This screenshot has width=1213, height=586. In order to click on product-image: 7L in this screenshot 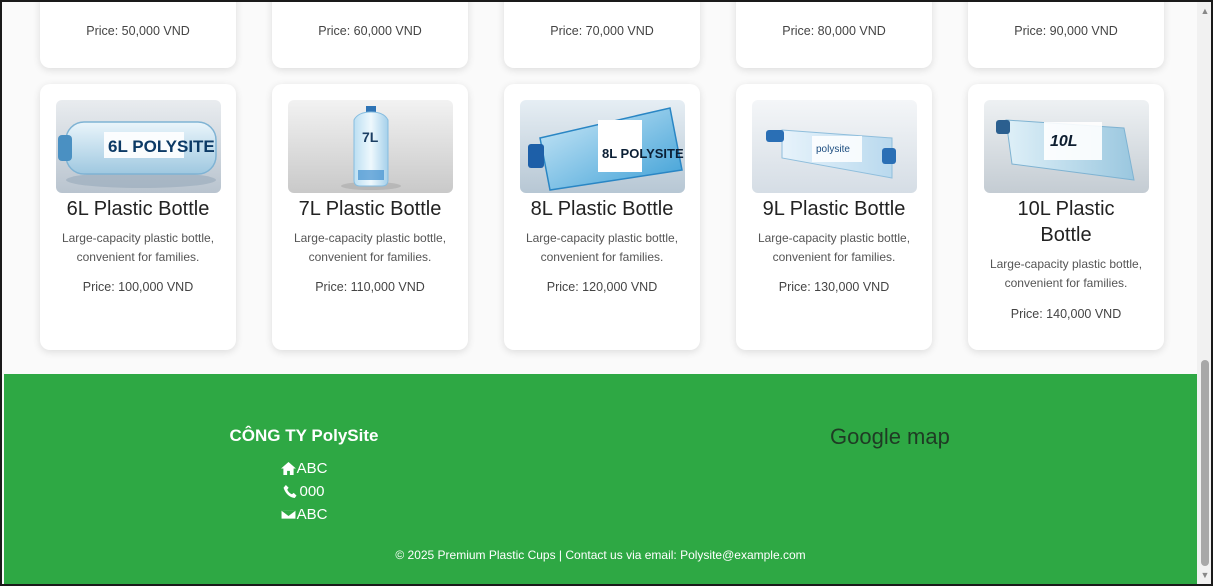, I will do `click(370, 146)`.